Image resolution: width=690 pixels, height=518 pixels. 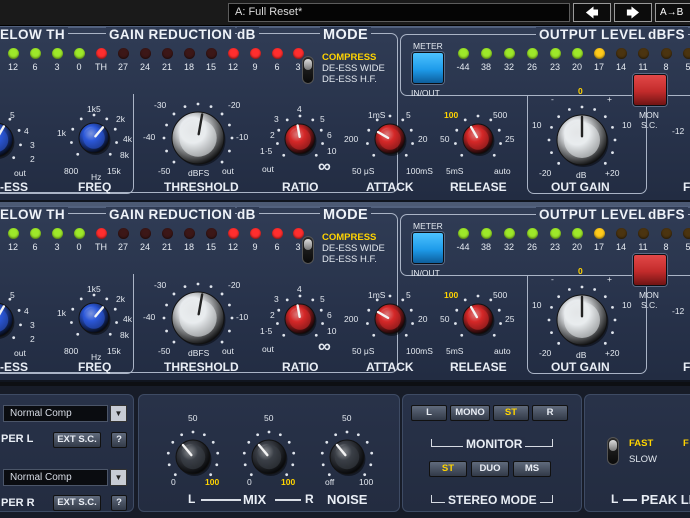 I want to click on attack-tick: 5, so click(x=408, y=295).